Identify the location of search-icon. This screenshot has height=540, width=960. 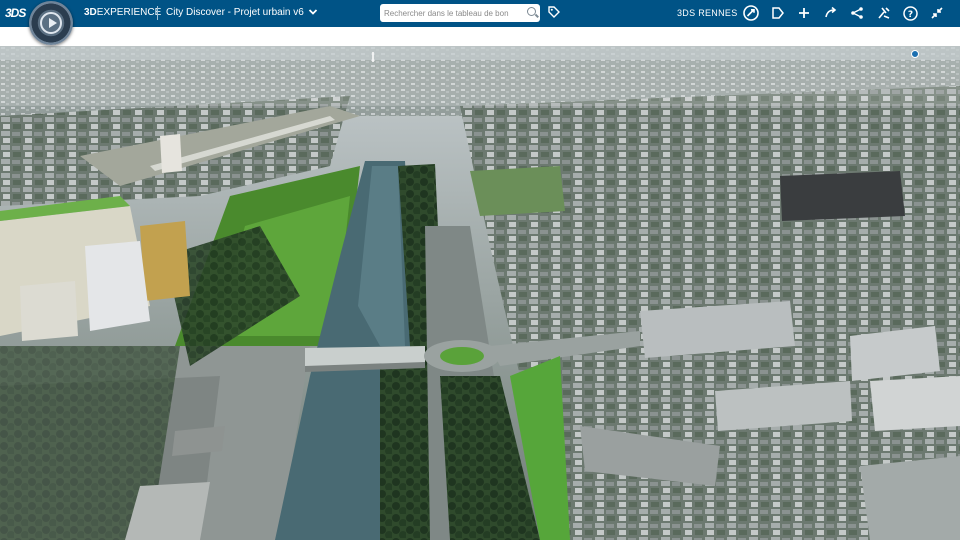
(531, 11).